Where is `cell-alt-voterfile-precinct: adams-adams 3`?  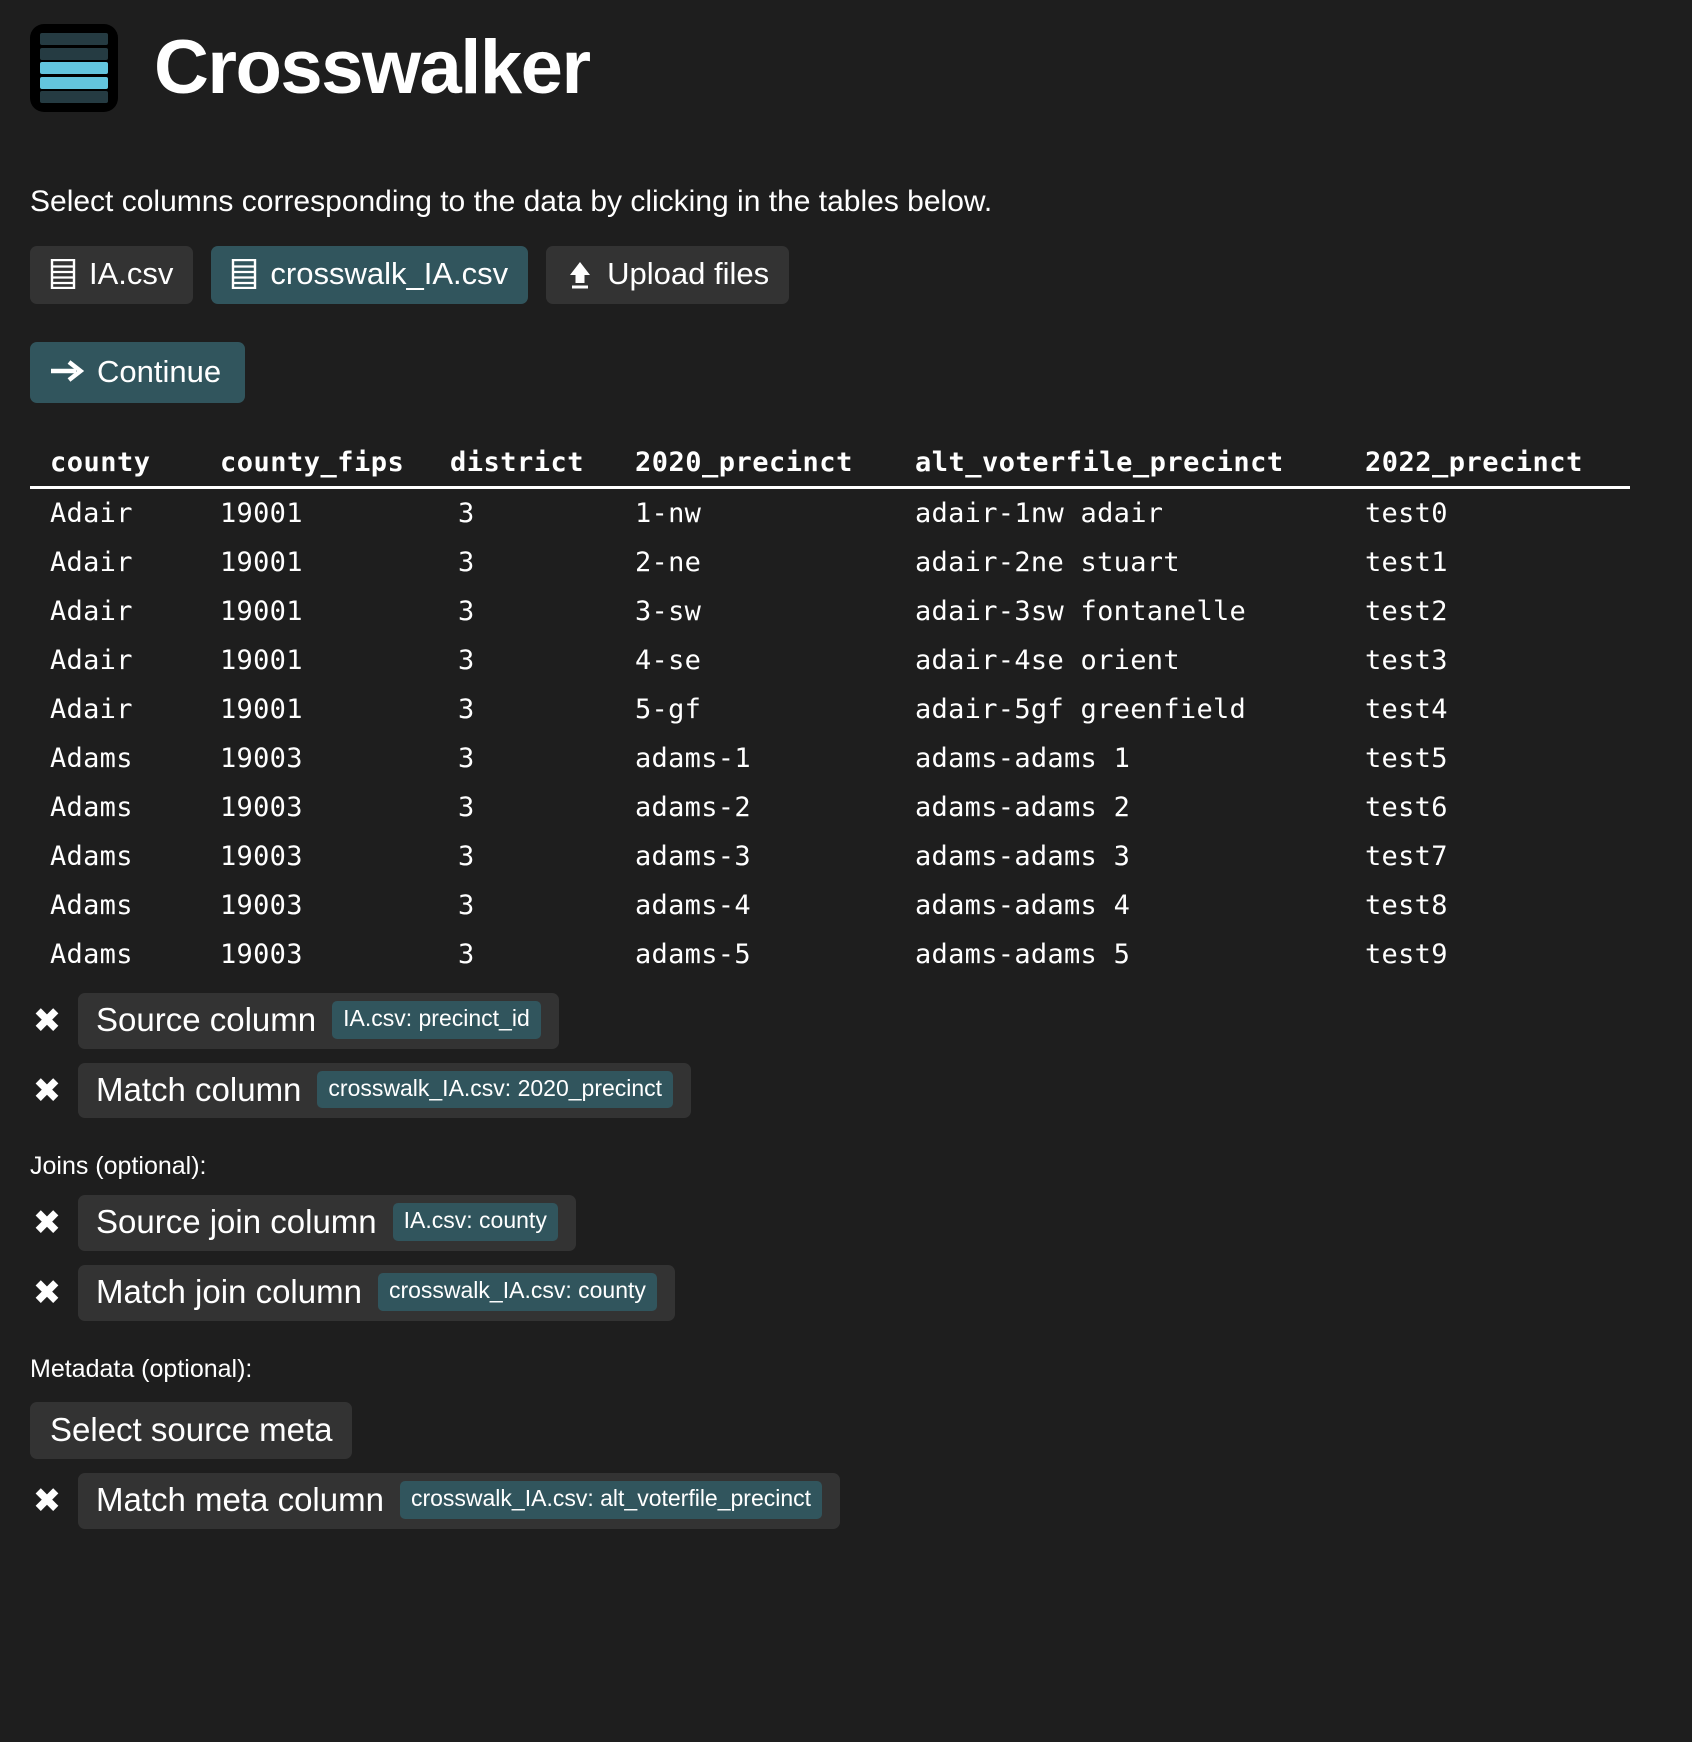 cell-alt-voterfile-precinct: adams-adams 3 is located at coordinates (1023, 857).